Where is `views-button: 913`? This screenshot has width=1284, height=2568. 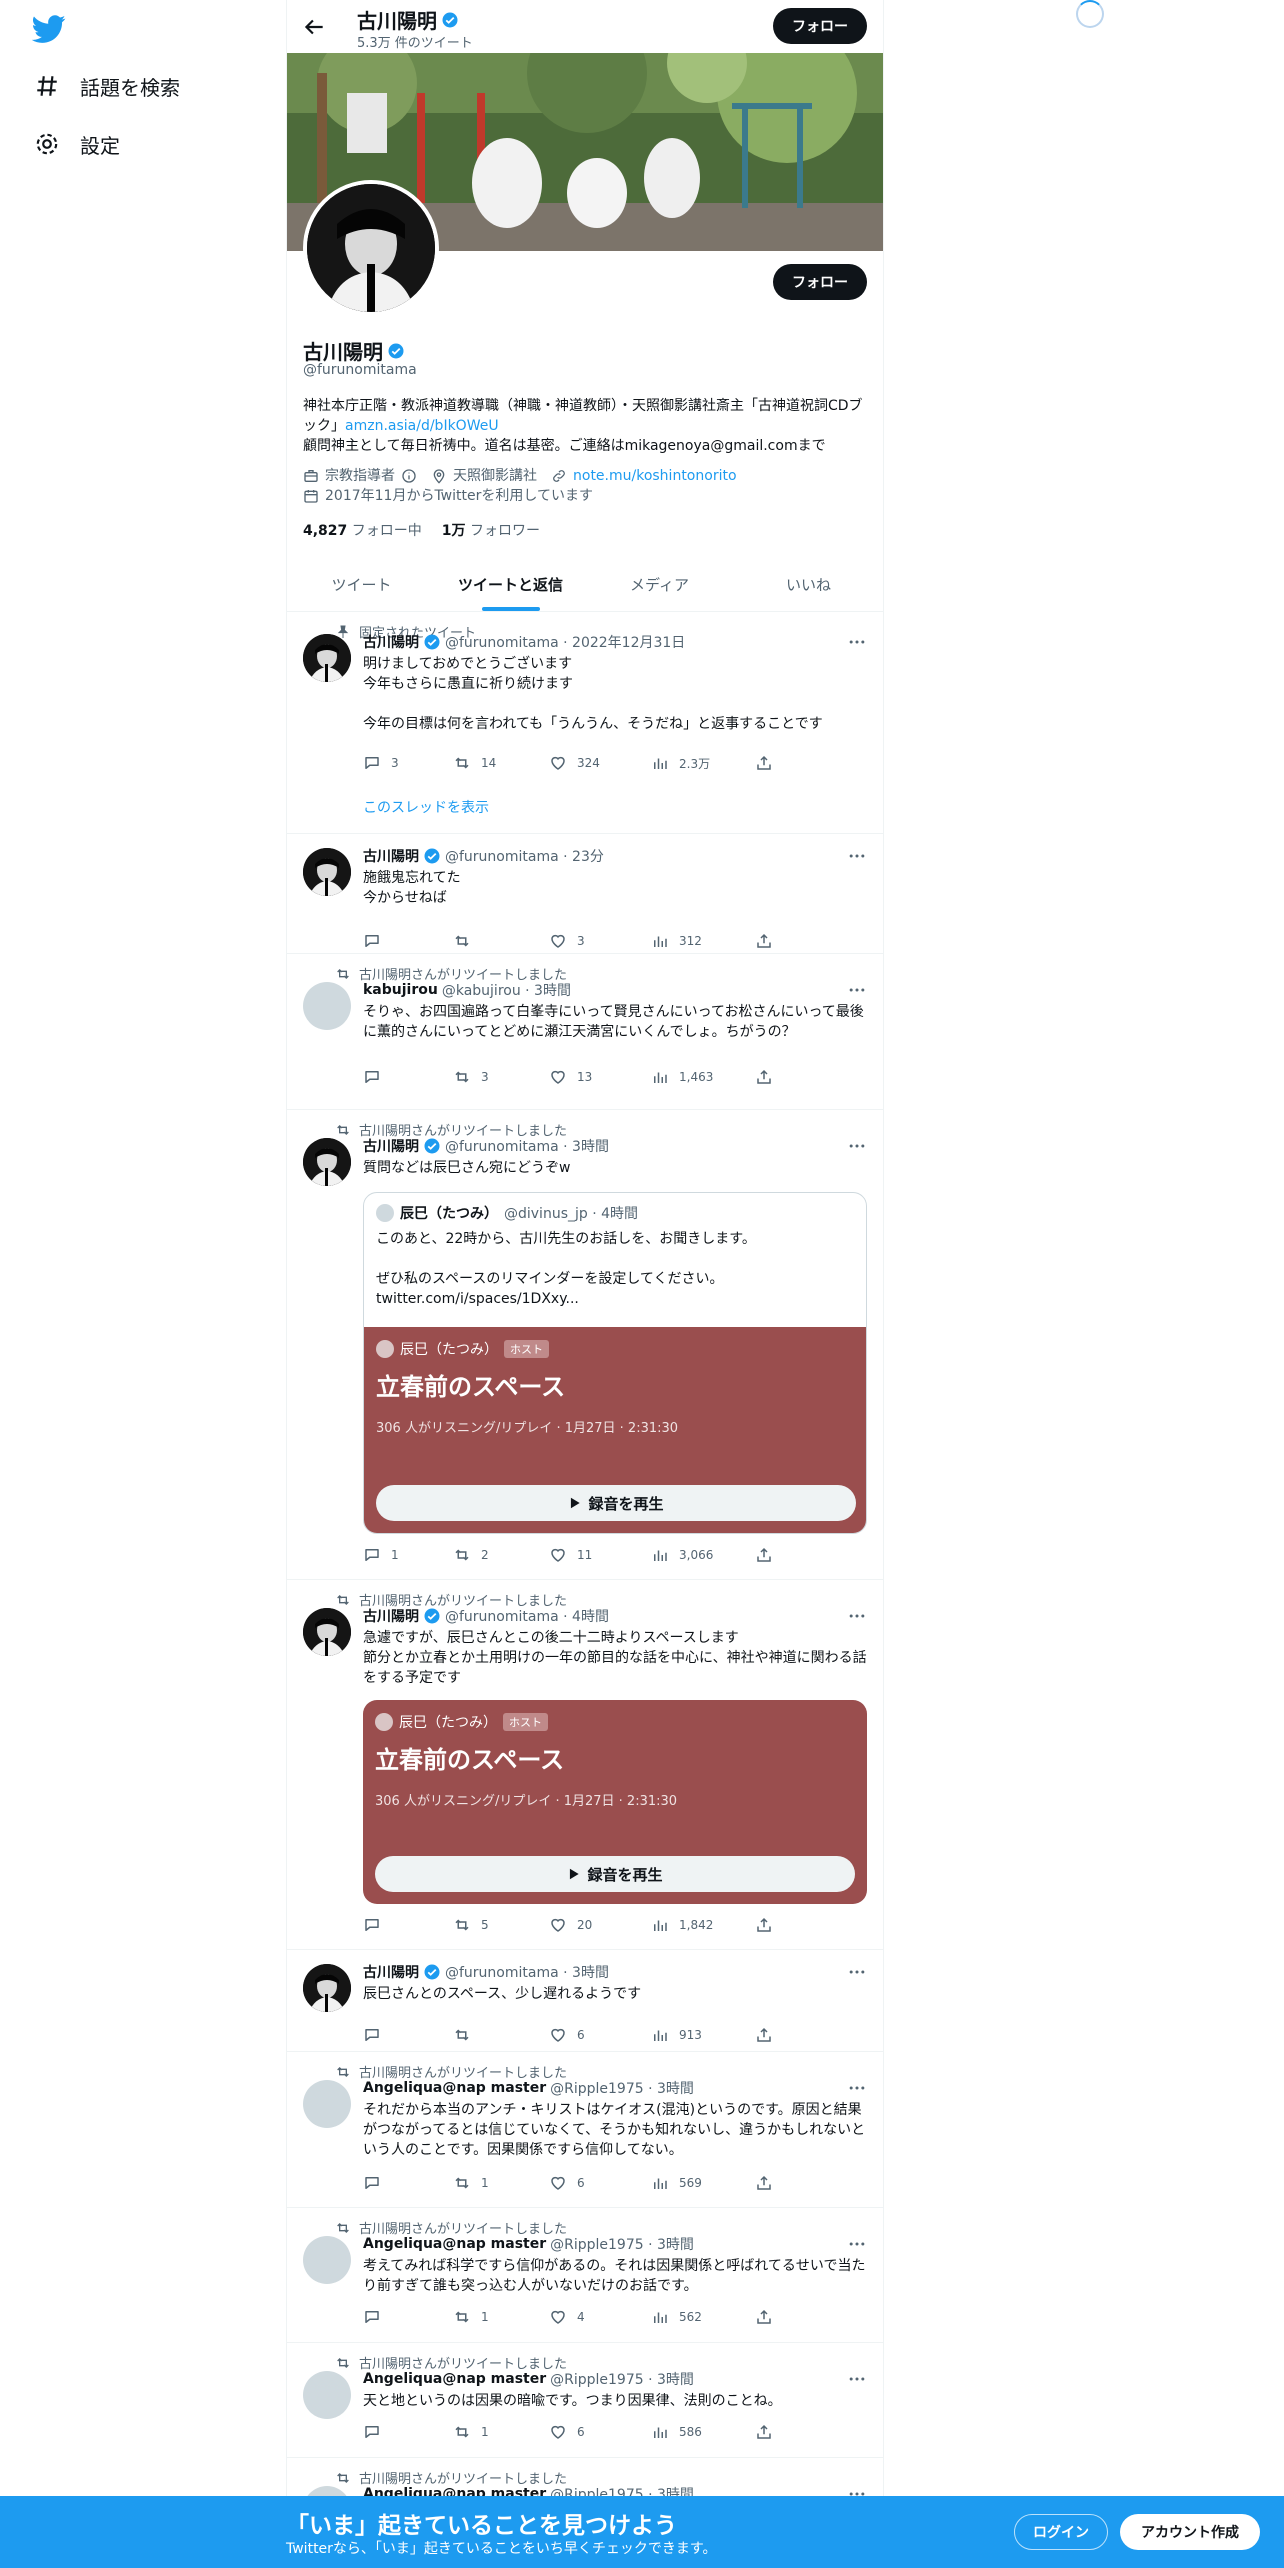
views-button: 913 is located at coordinates (676, 2035).